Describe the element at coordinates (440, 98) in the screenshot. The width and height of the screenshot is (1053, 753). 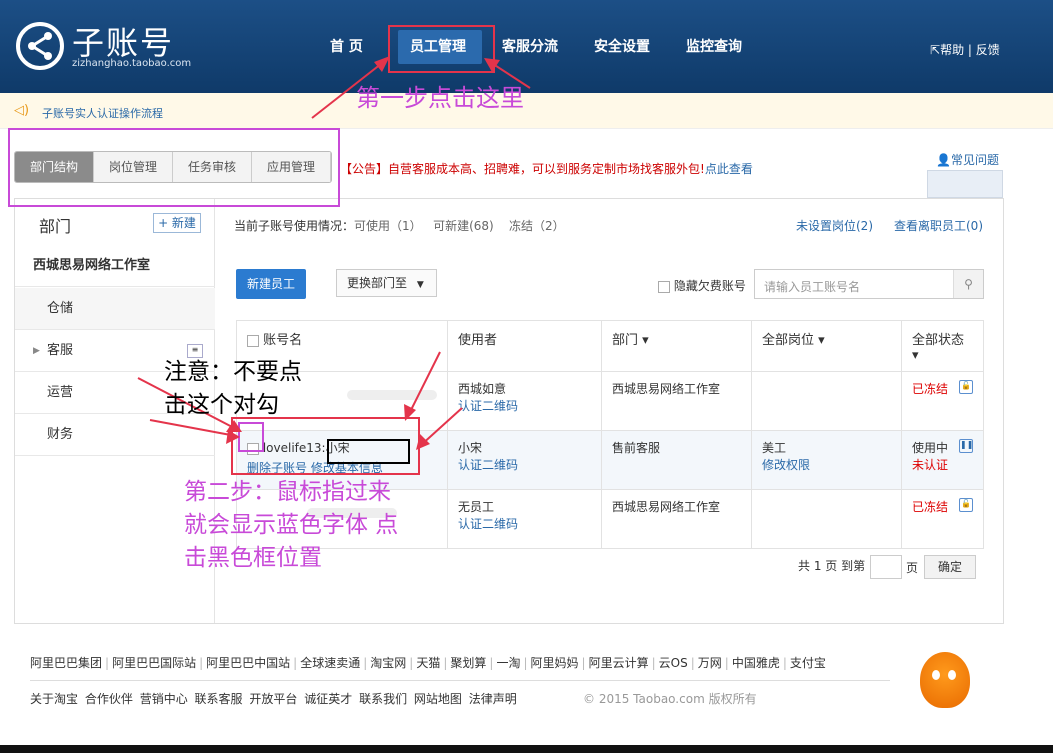
I see `annotation-step1: 第一步点击这里` at that location.